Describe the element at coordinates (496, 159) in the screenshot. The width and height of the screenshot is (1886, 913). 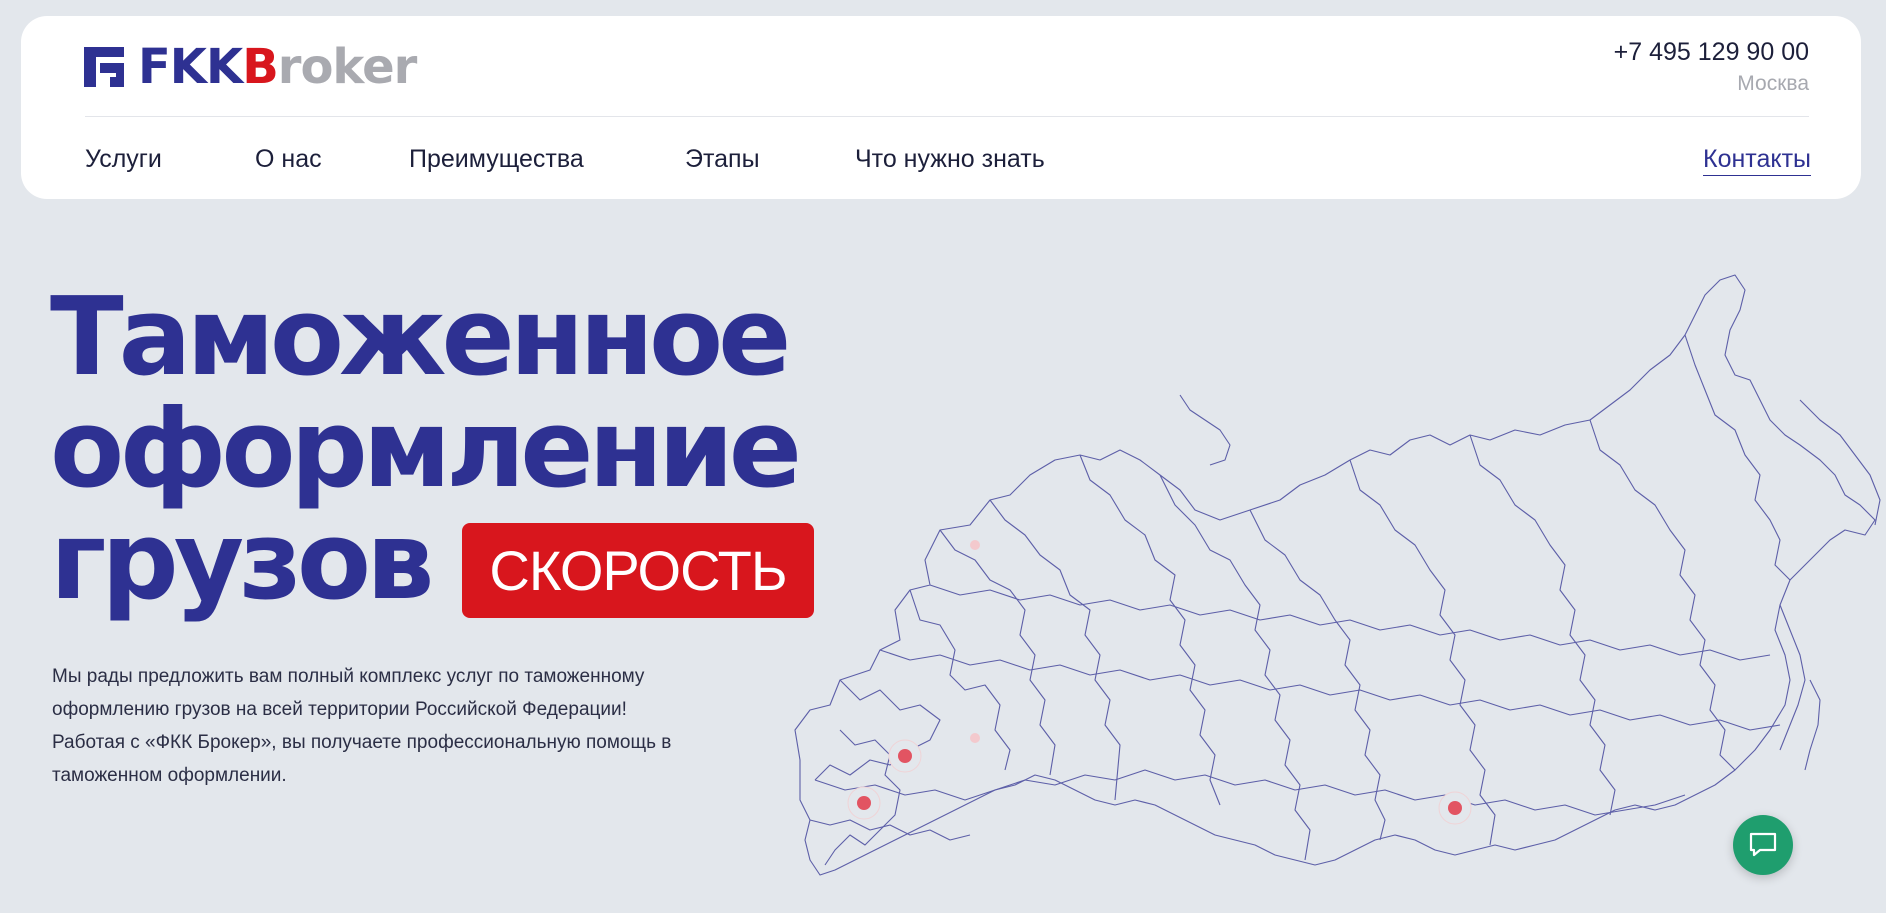
I see `nav-item-advantages: Преимущества` at that location.